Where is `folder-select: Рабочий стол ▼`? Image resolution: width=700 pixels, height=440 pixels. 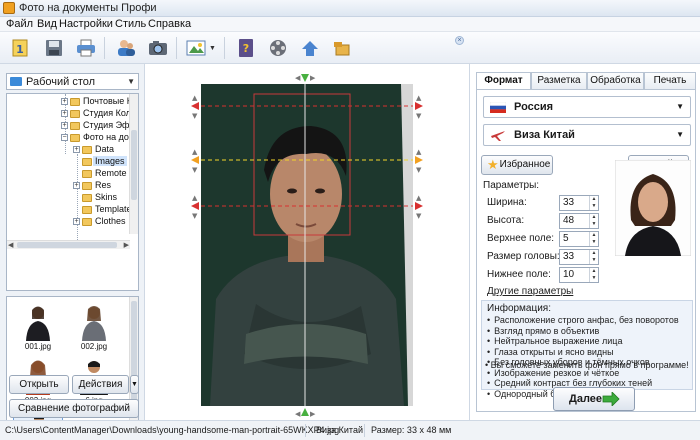
folder-select: Рабочий стол ▼ is located at coordinates (72, 81).